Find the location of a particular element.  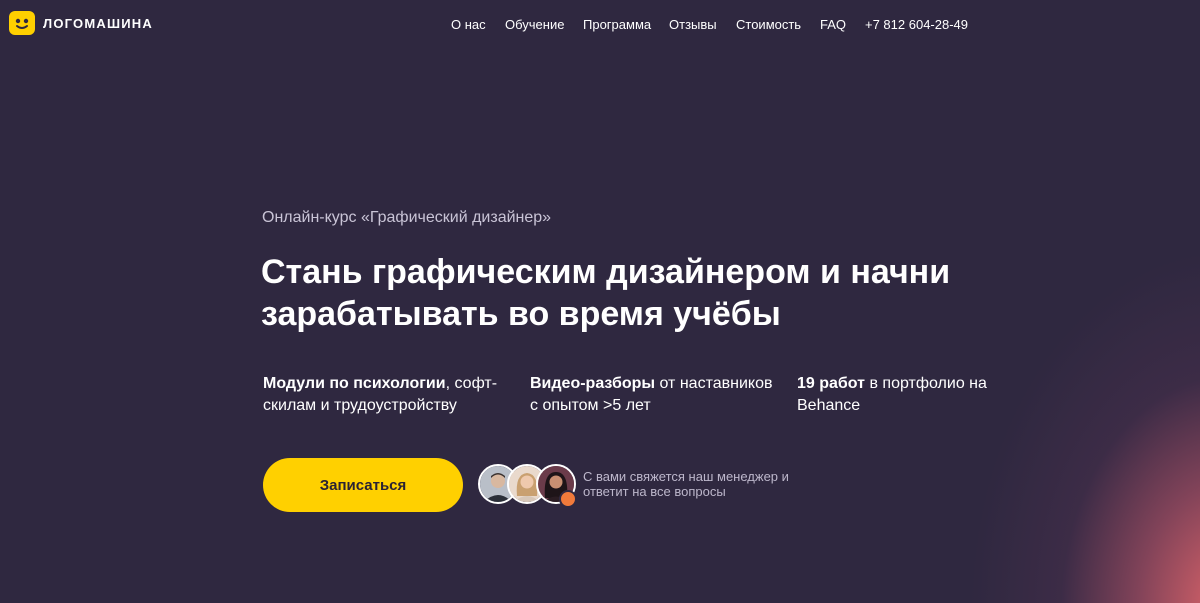

nav-item-price: Стоимость is located at coordinates (768, 24).